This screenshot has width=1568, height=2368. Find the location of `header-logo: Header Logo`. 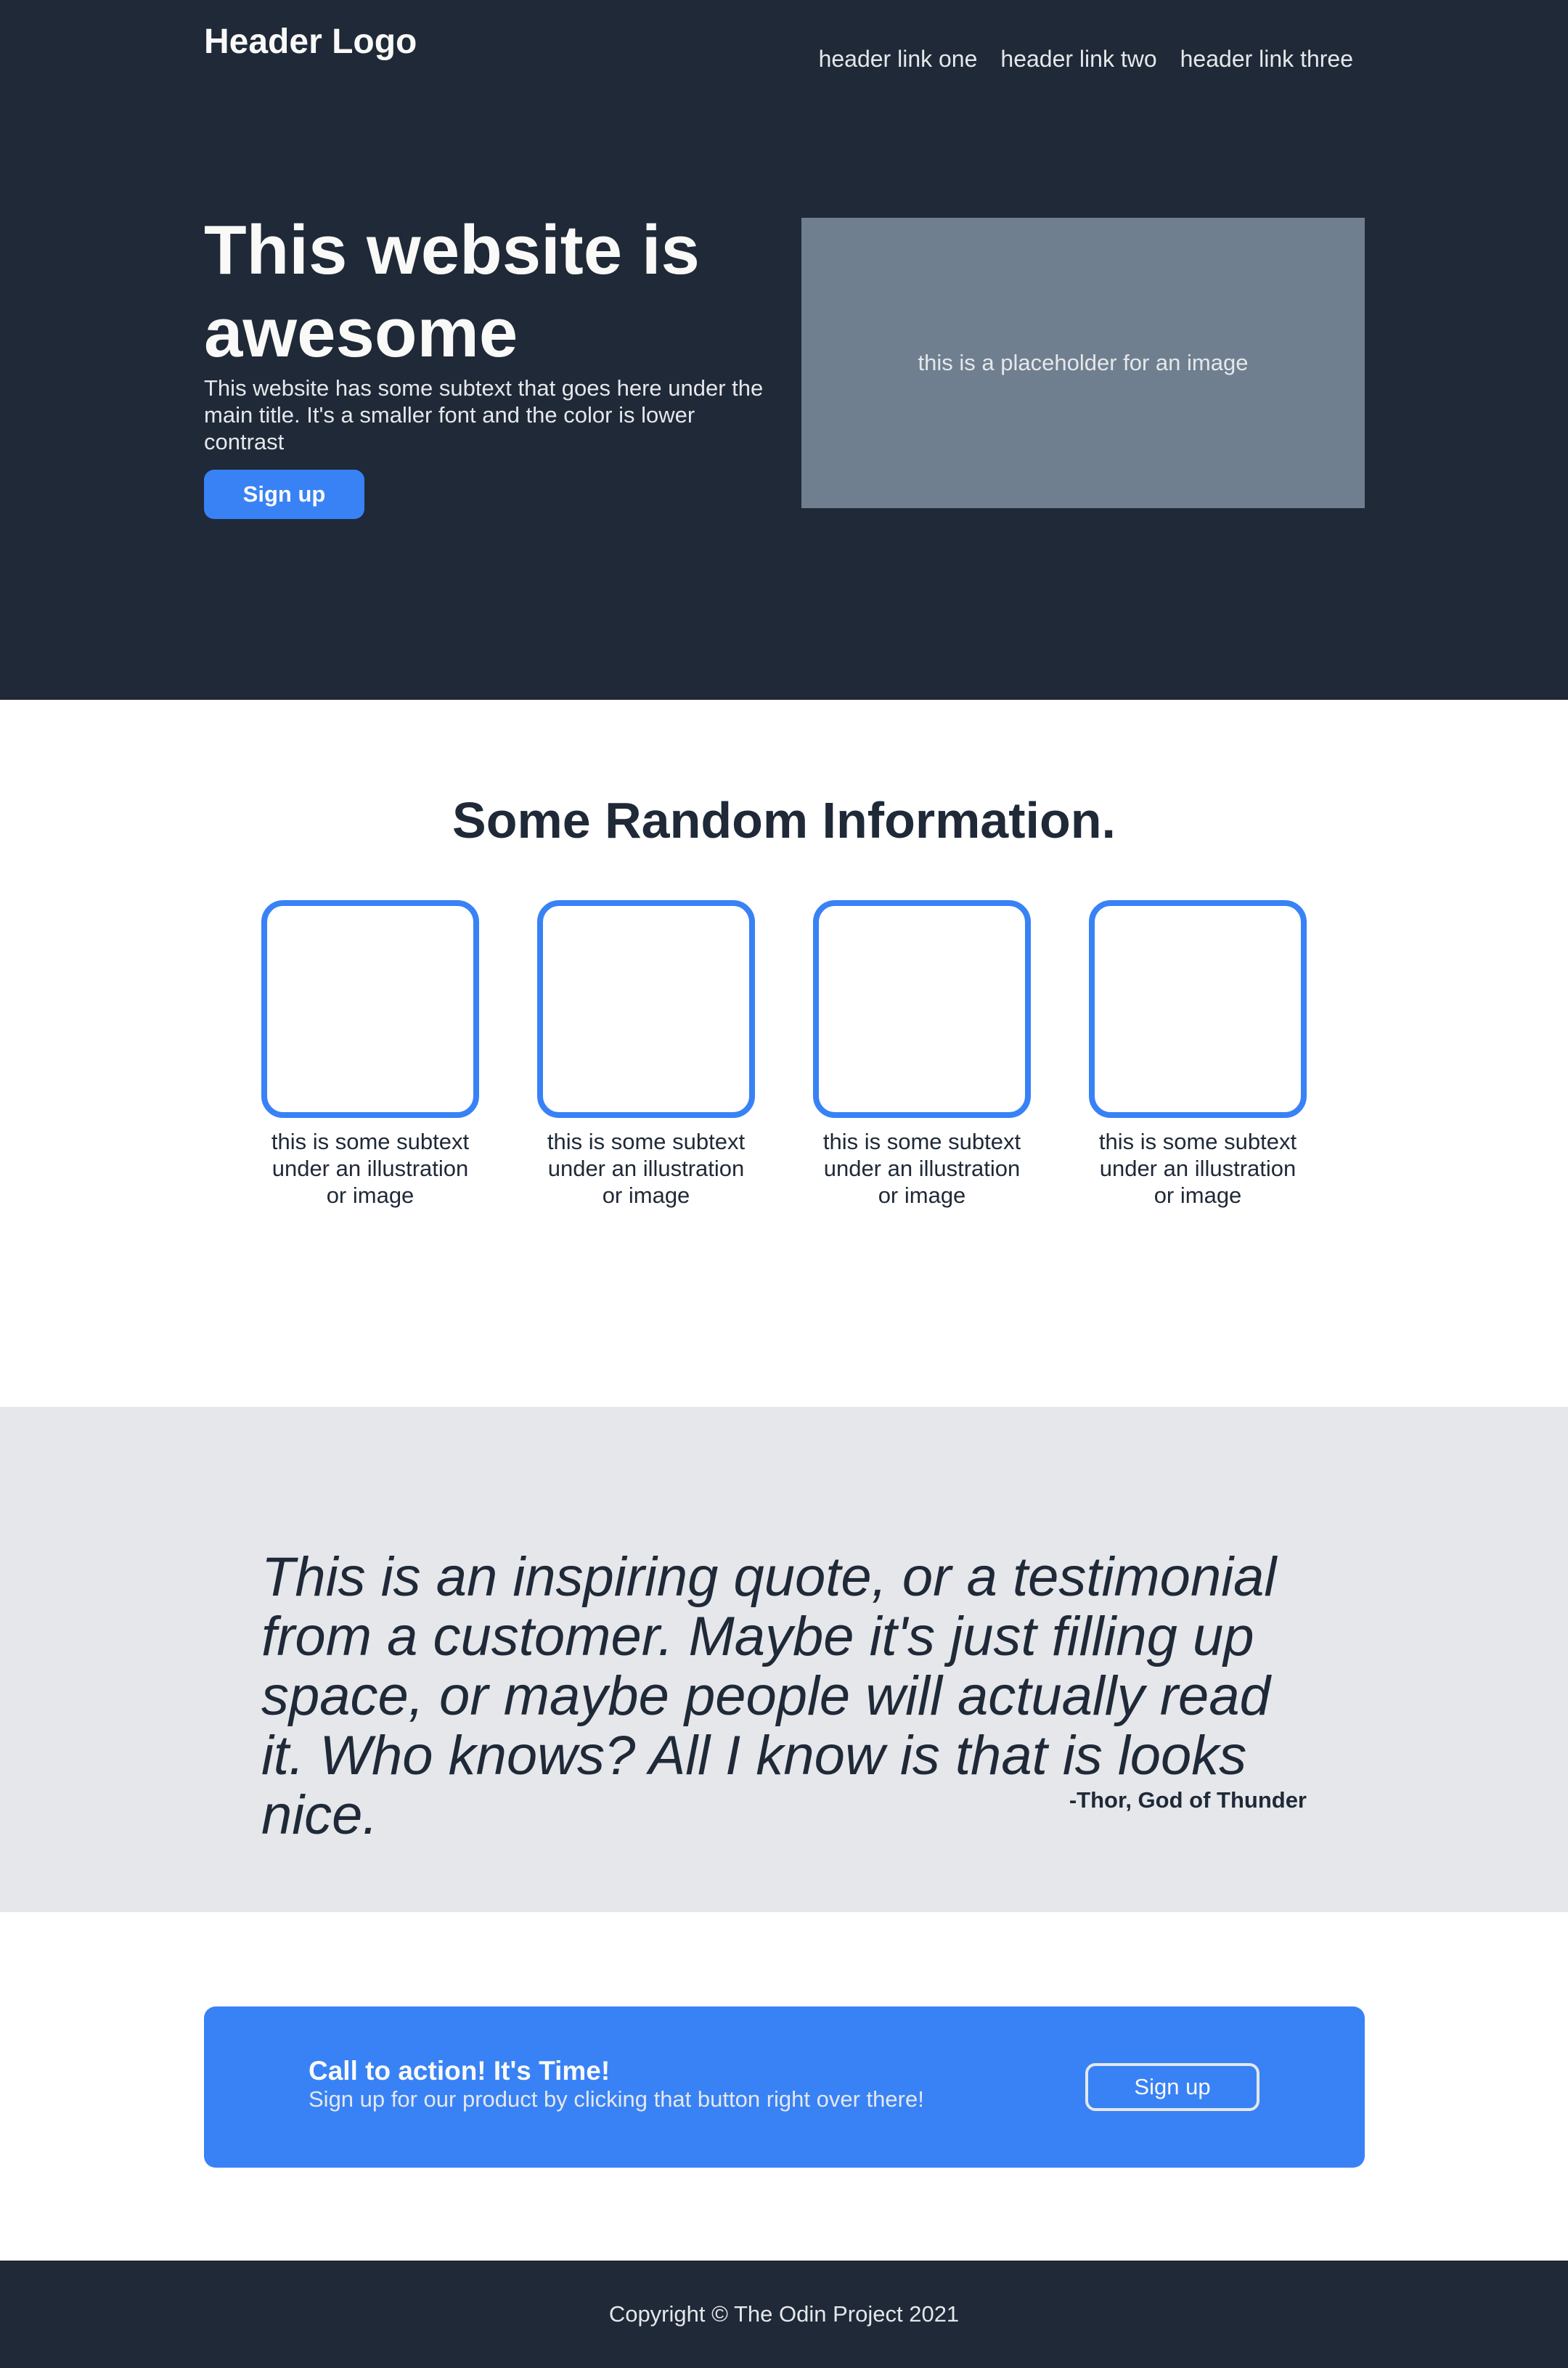

header-logo: Header Logo is located at coordinates (310, 42).